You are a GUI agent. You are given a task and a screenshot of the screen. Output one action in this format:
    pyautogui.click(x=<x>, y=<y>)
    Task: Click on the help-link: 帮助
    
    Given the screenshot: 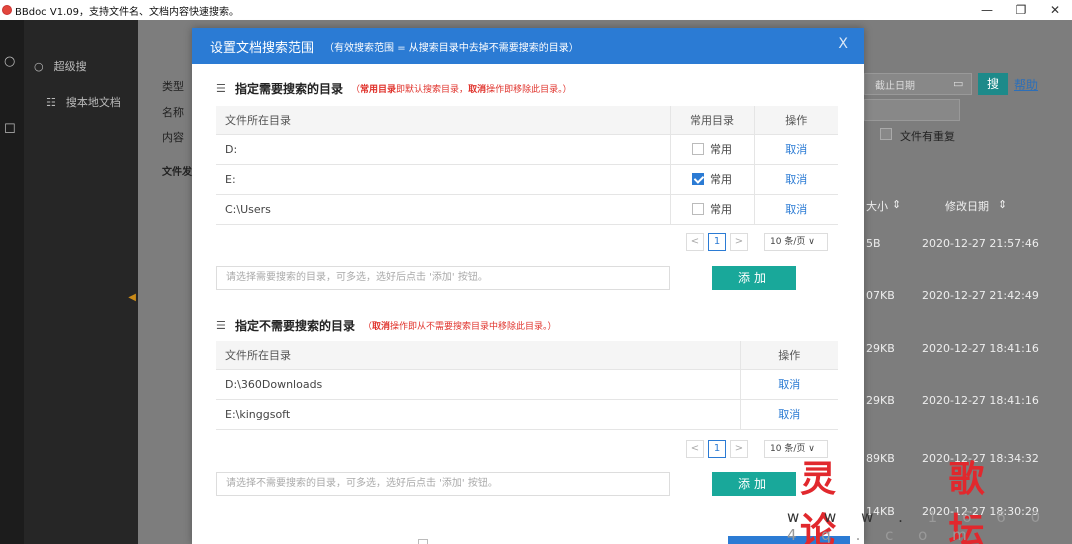 What is the action you would take?
    pyautogui.click(x=1026, y=84)
    